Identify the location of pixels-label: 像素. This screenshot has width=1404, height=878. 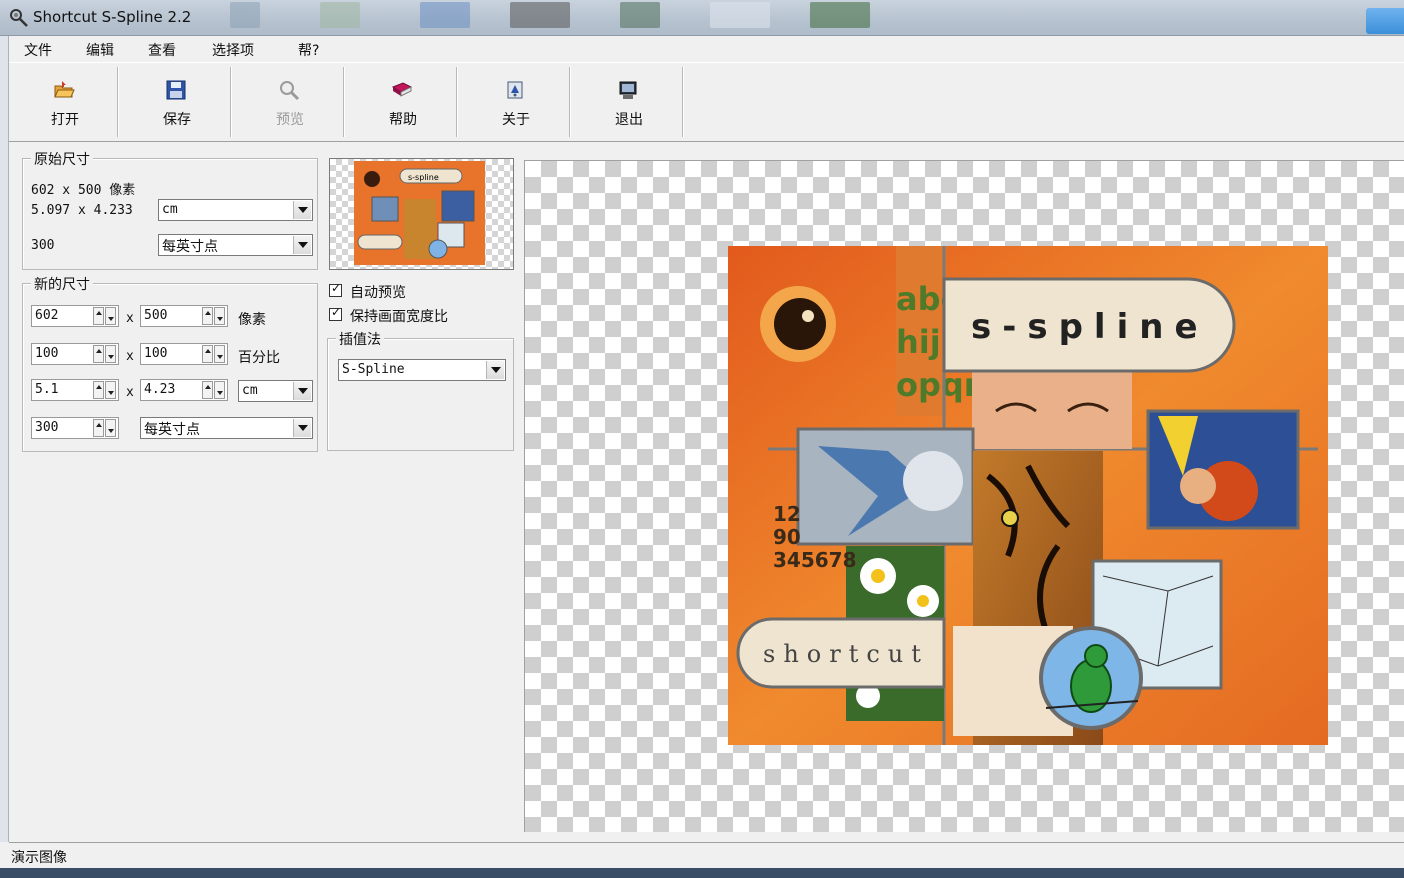
(252, 320).